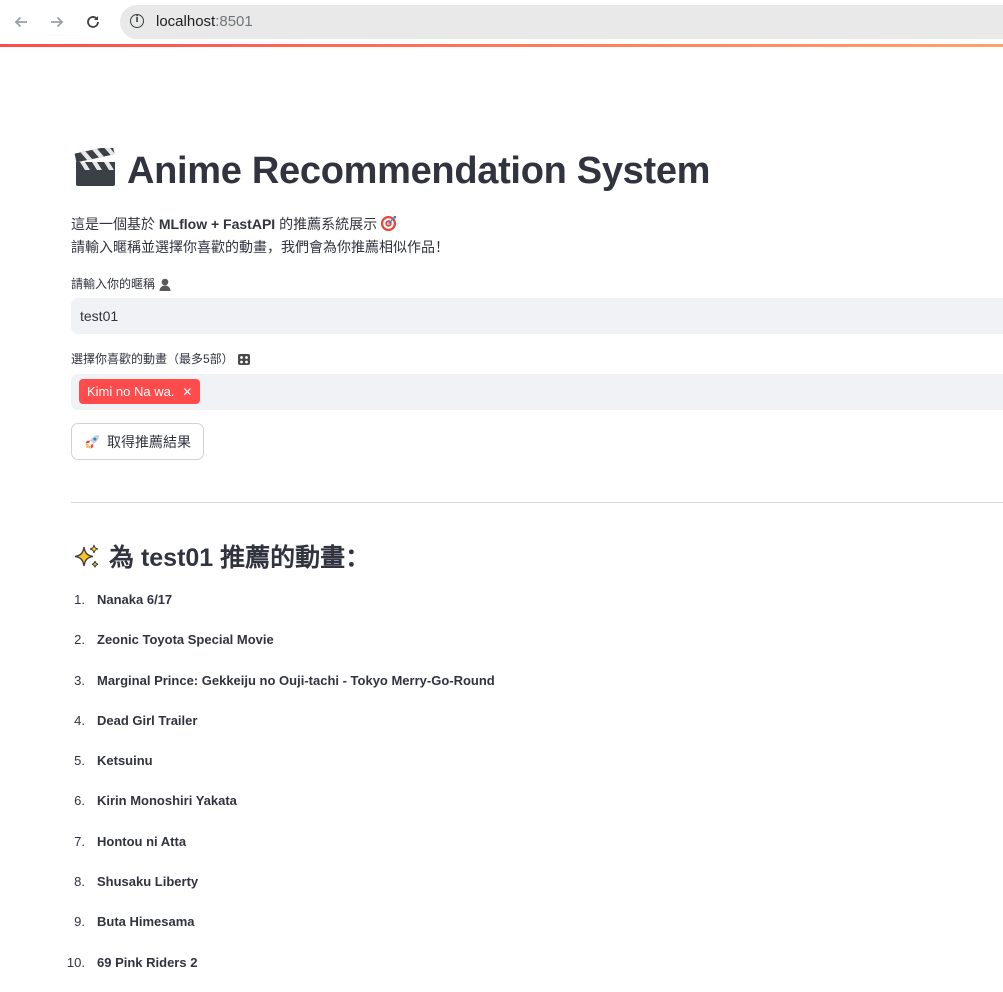 This screenshot has height=992, width=1003. What do you see at coordinates (419, 171) in the screenshot?
I see `page-title-text: Anime Recommendation System` at bounding box center [419, 171].